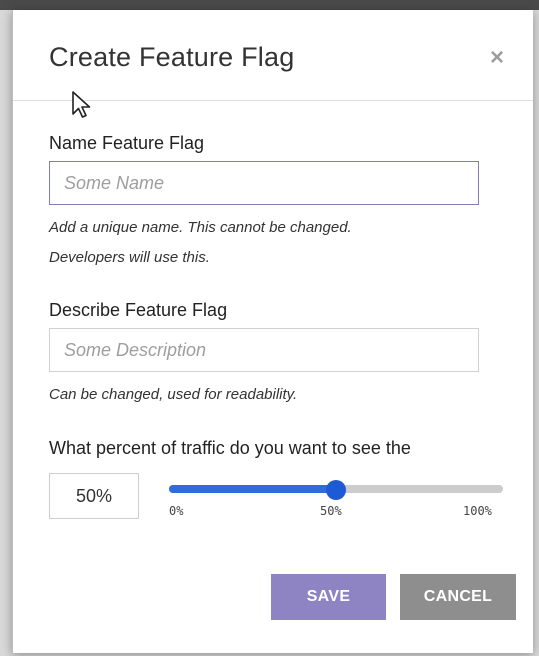 This screenshot has height=656, width=539. Describe the element at coordinates (497, 58) in the screenshot. I see `close-icon: ×` at that location.